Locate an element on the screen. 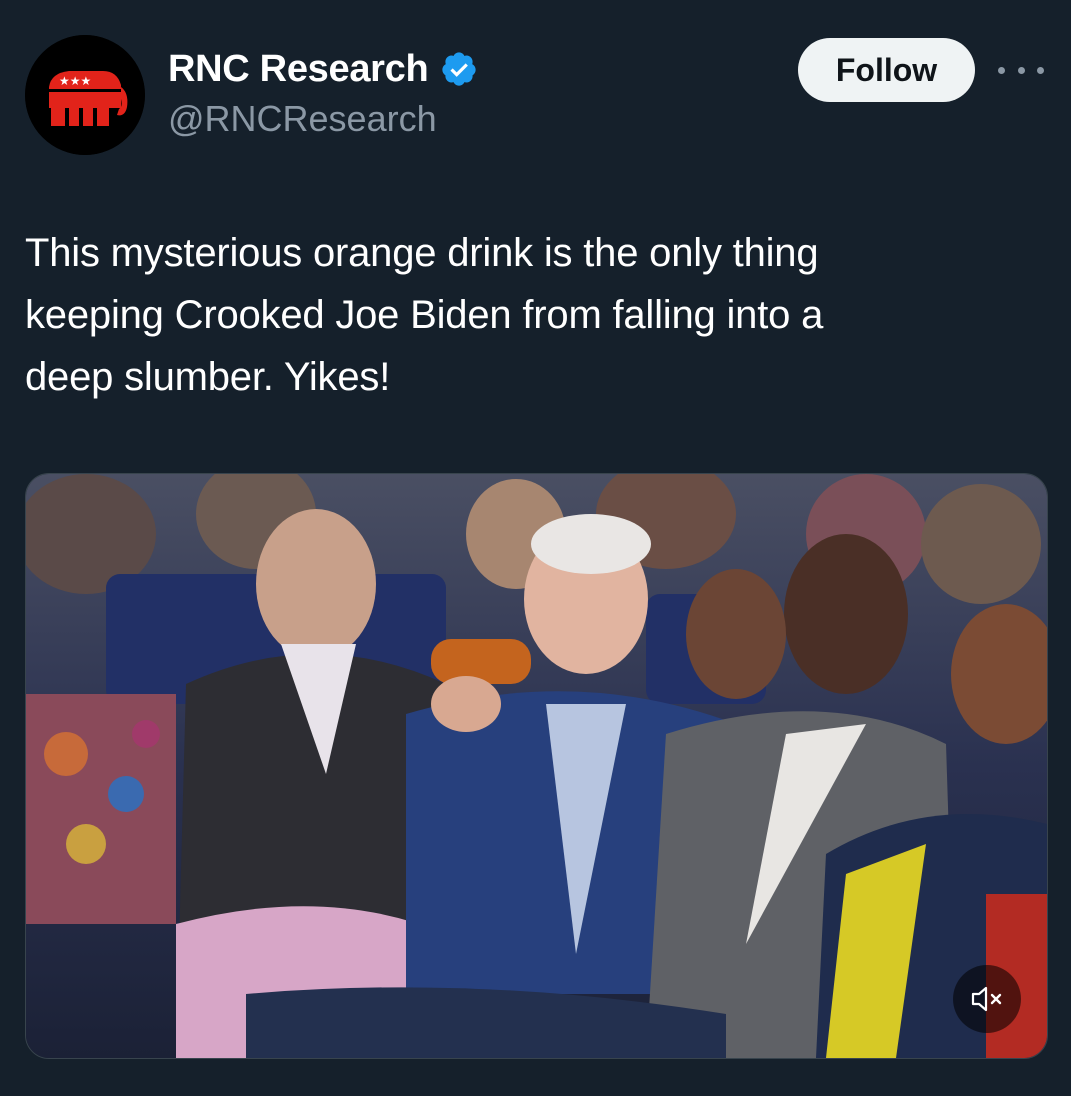 The image size is (1071, 1096). more-options-icon is located at coordinates (1021, 70).